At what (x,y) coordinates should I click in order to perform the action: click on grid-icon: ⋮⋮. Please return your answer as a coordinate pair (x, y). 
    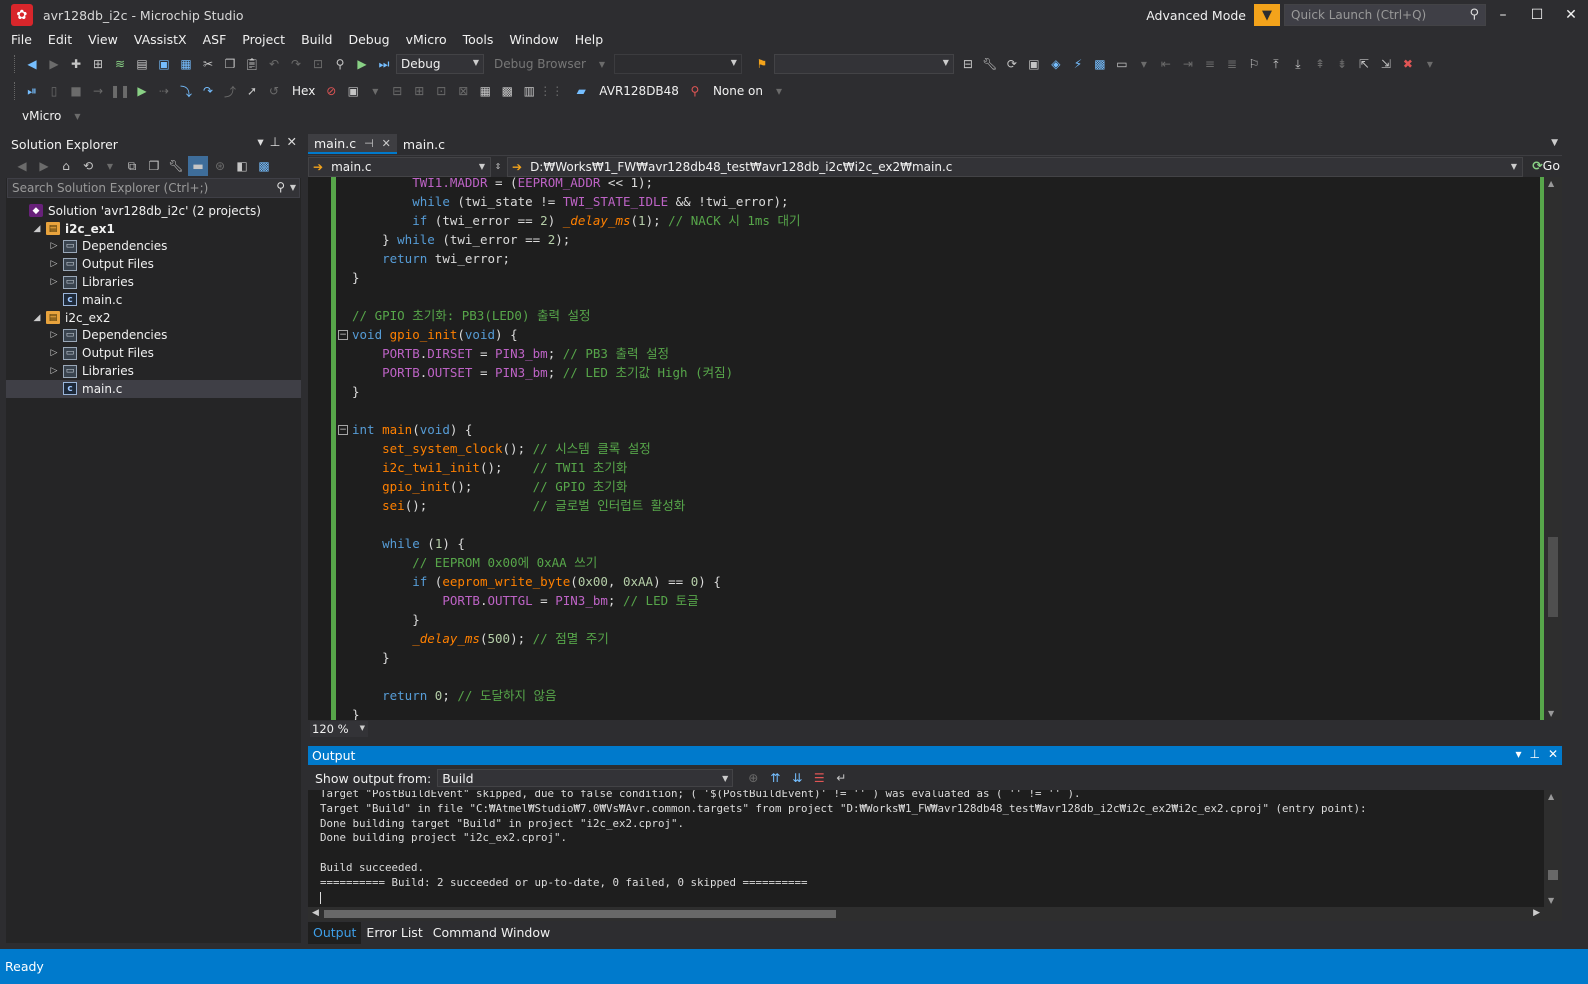
    Looking at the image, I should click on (551, 91).